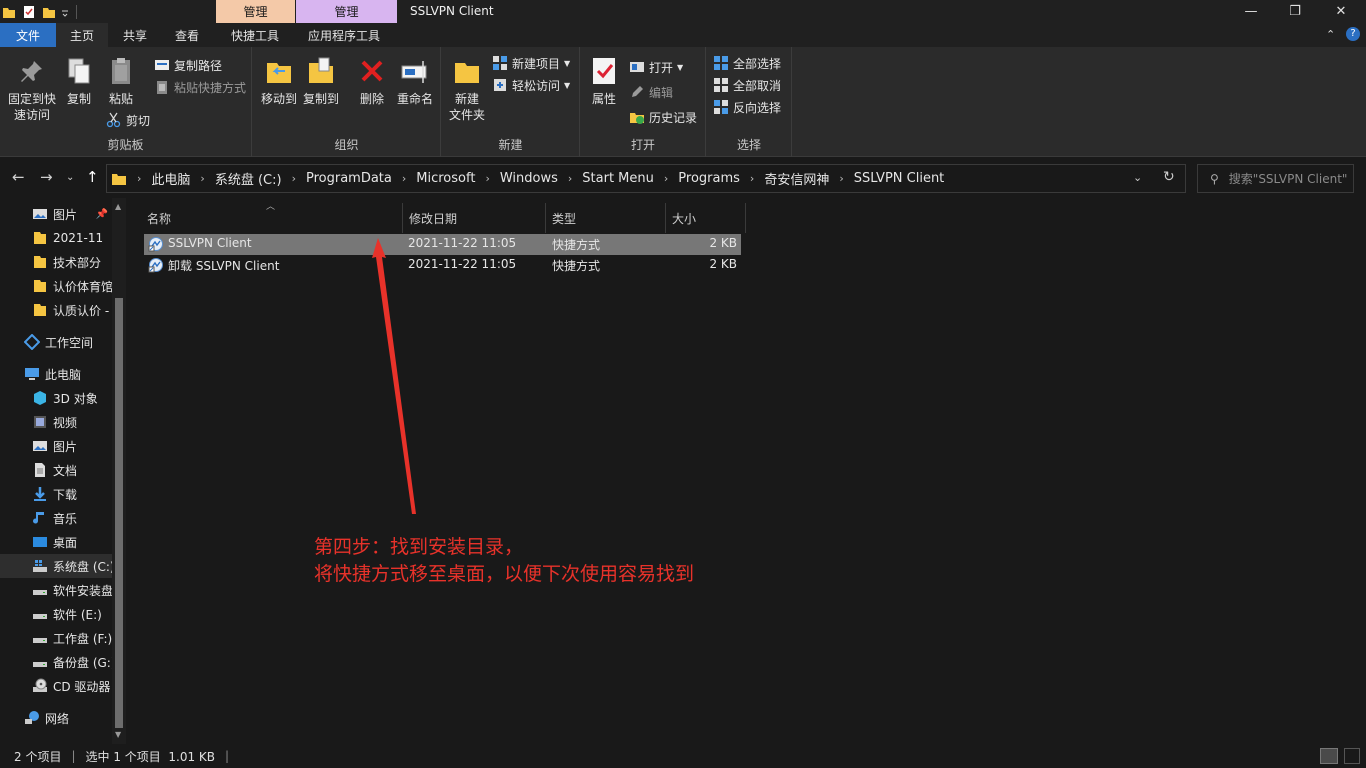 The width and height of the screenshot is (1366, 768). Describe the element at coordinates (1329, 756) in the screenshot. I see `details-view-icon` at that location.